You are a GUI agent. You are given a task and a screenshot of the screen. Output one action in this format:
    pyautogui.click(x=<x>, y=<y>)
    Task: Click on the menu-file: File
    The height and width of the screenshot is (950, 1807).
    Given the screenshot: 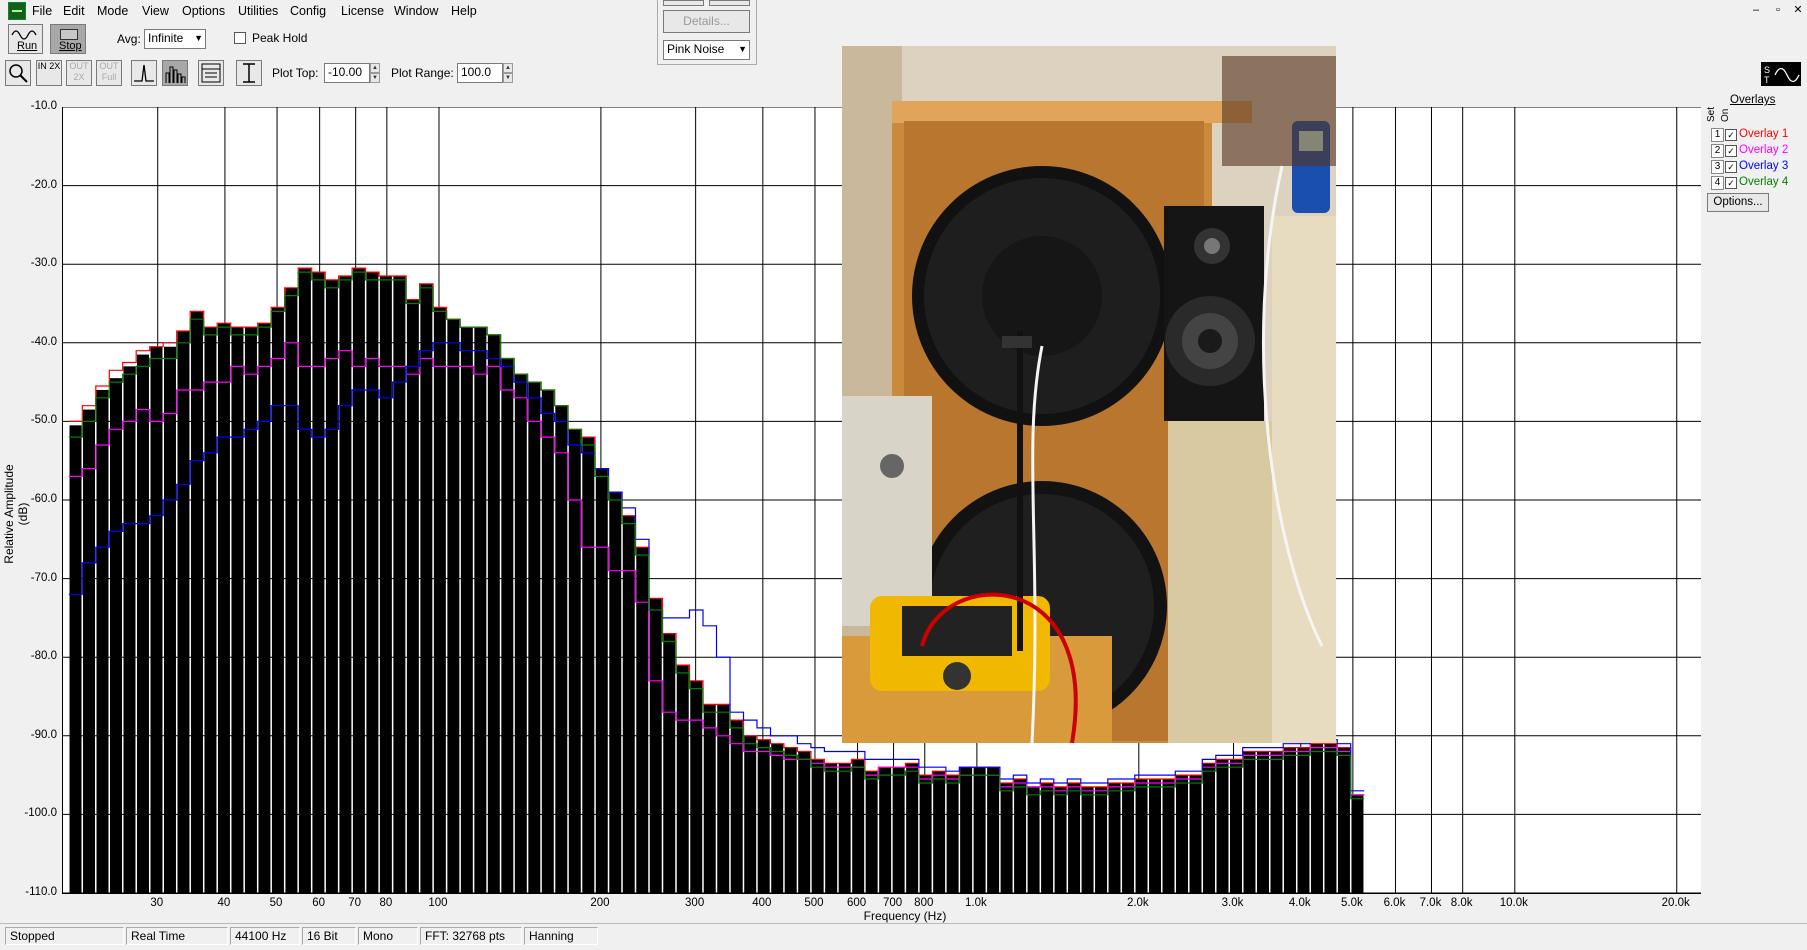 What is the action you would take?
    pyautogui.click(x=42, y=11)
    